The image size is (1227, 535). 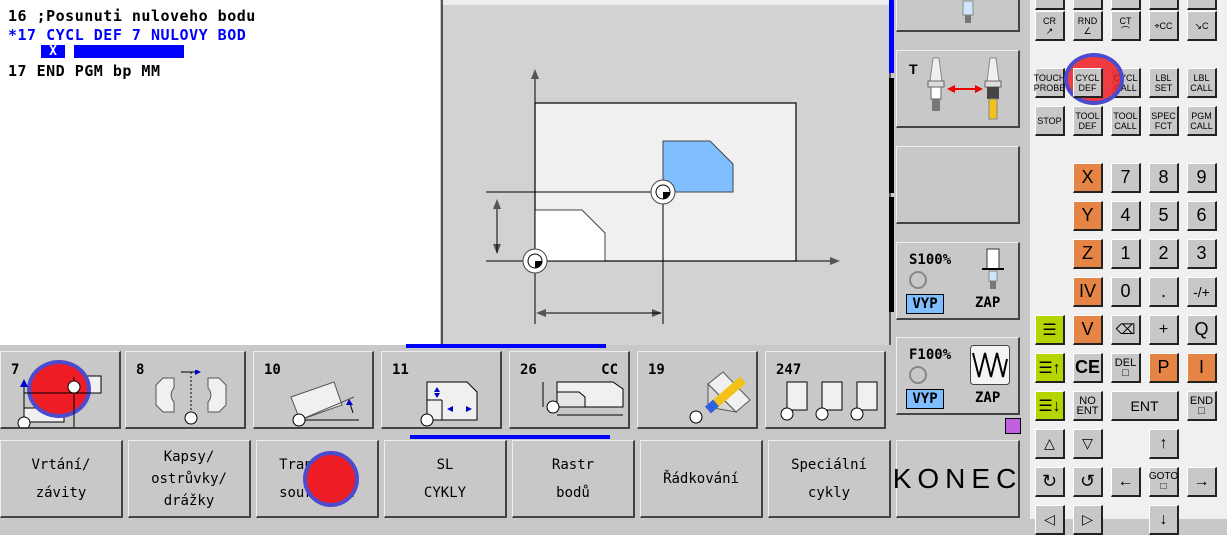 I want to click on key-arrow-down: ↓, so click(x=1164, y=520).